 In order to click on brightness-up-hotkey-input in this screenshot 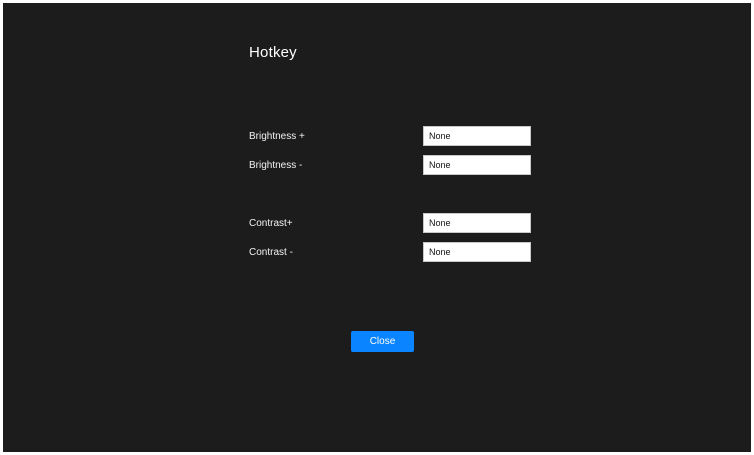, I will do `click(477, 136)`.